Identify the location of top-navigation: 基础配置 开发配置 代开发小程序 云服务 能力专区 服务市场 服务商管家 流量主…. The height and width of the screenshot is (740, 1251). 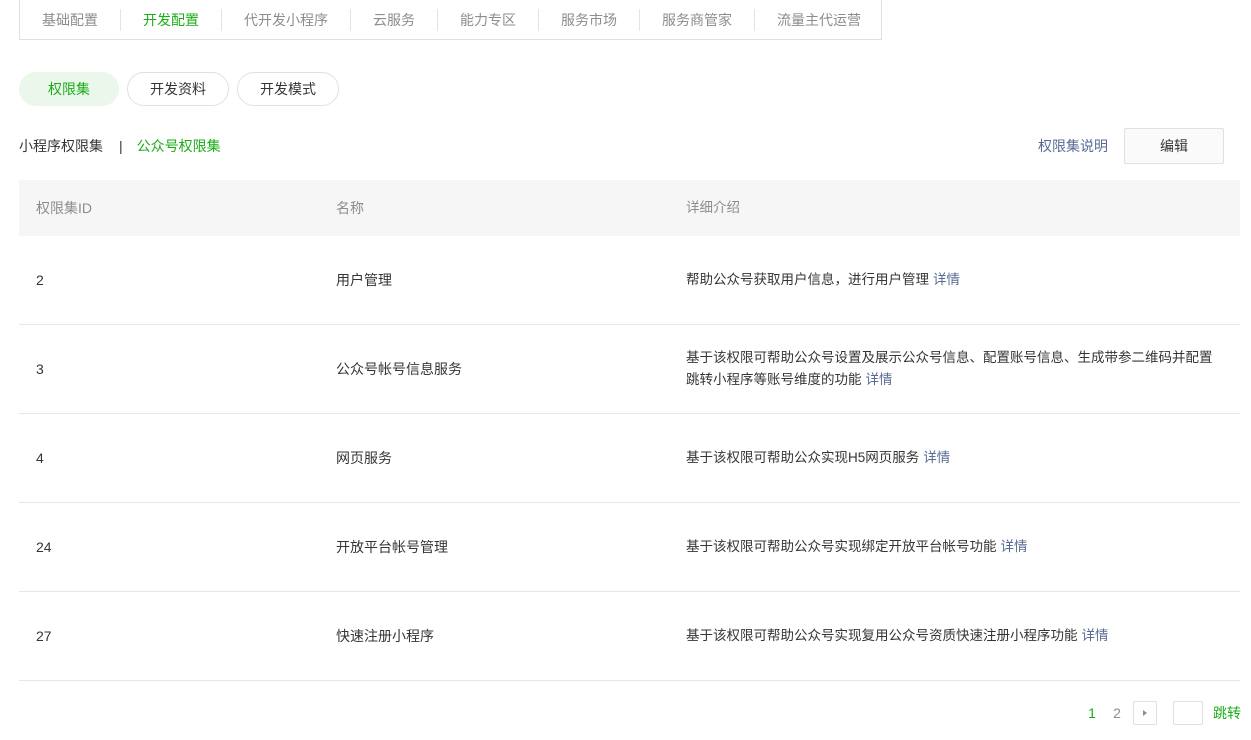
(450, 20).